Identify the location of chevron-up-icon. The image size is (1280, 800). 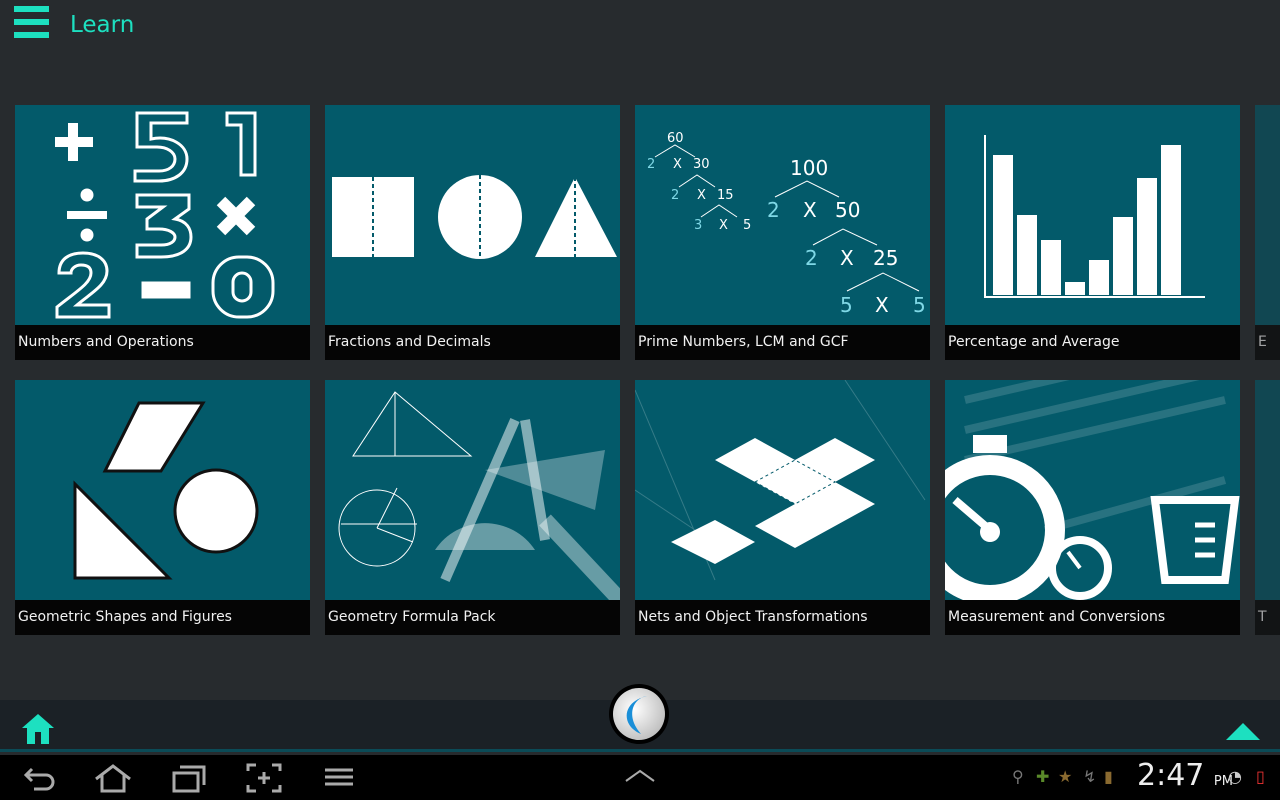
(640, 778).